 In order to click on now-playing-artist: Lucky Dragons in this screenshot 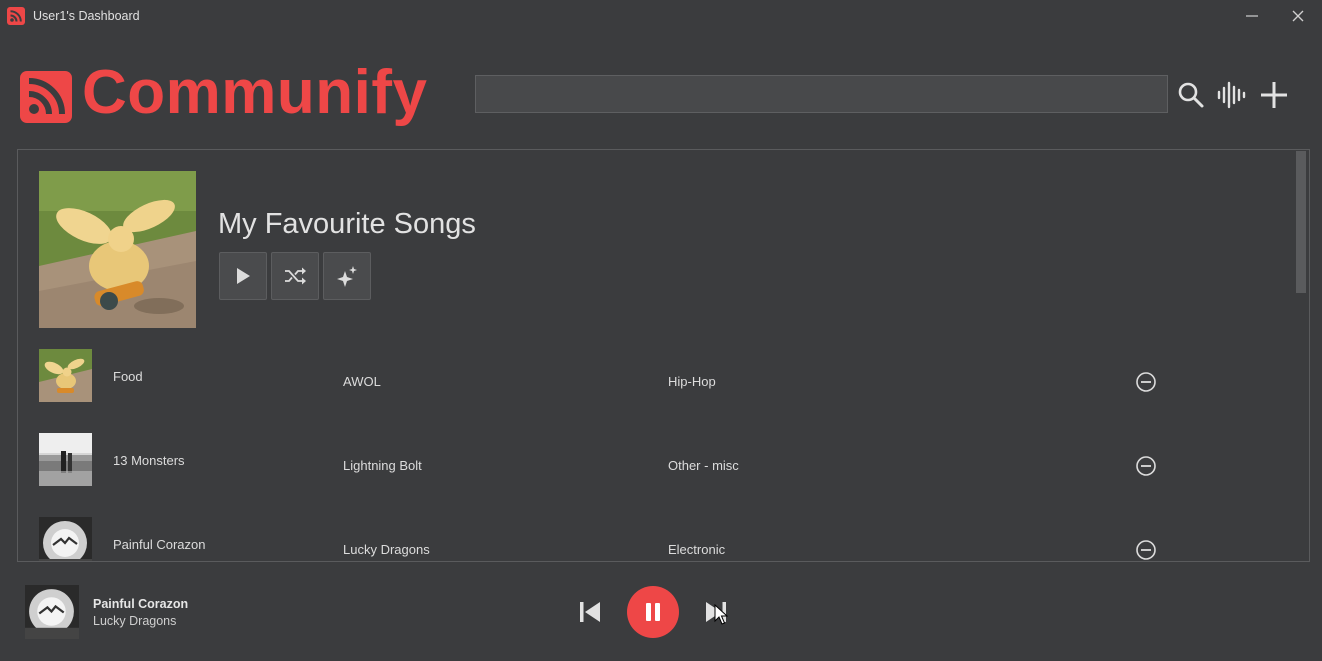, I will do `click(135, 621)`.